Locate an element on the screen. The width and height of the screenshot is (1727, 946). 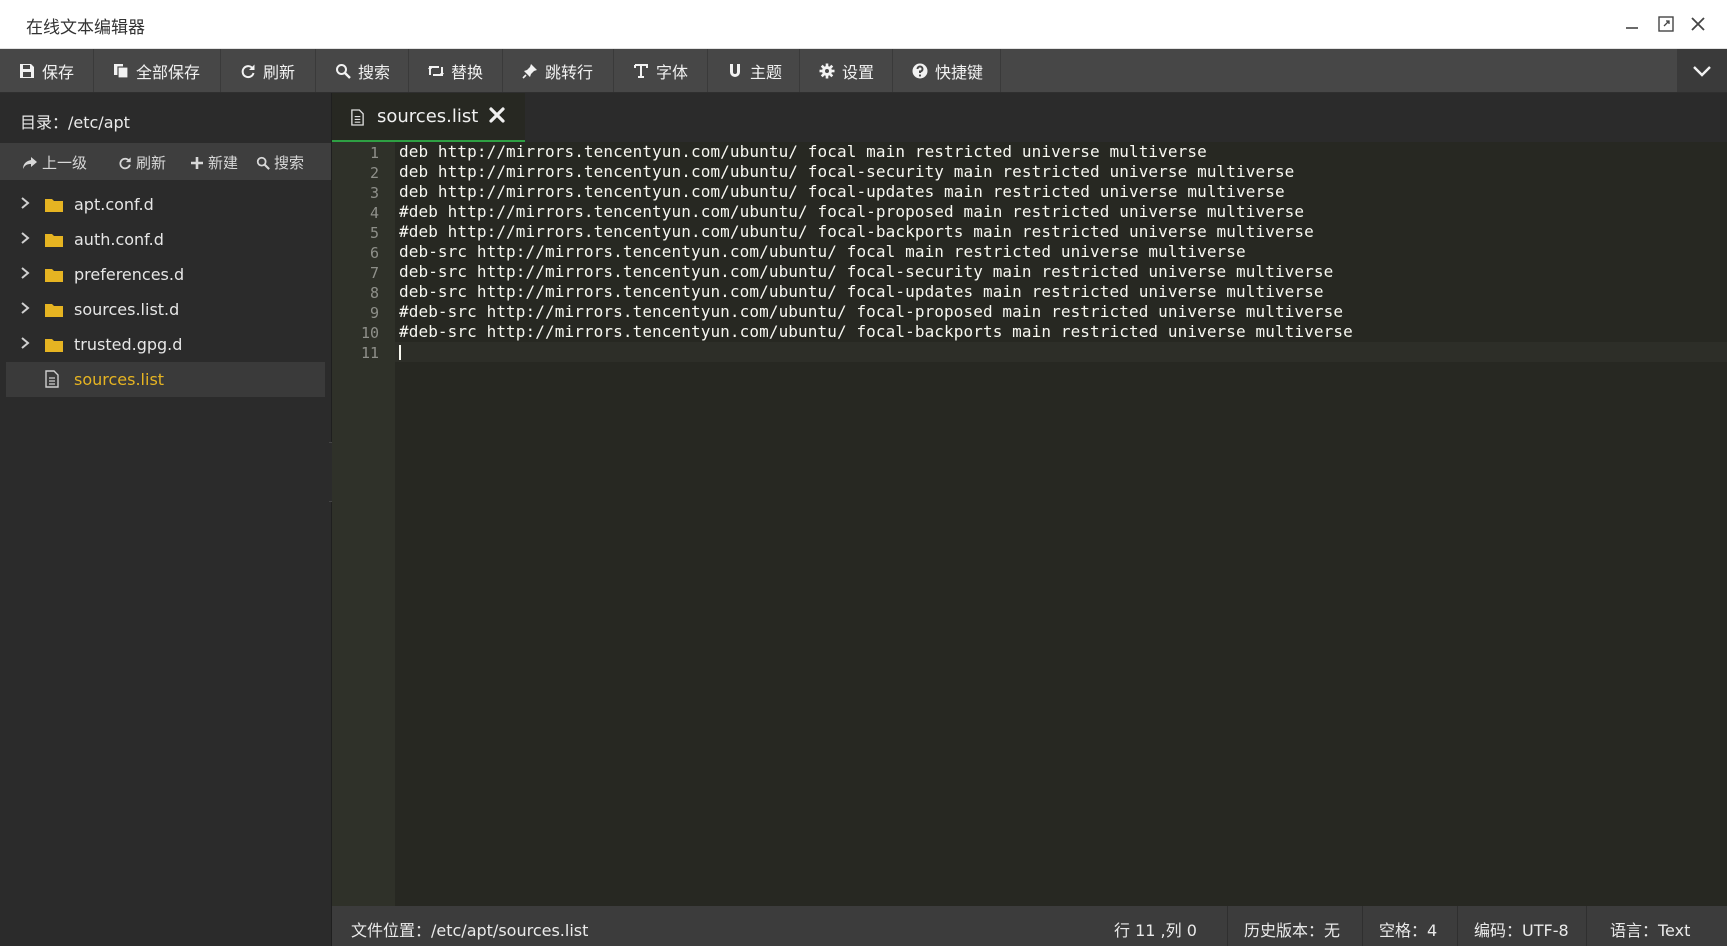
line-number: 4 is located at coordinates (374, 213).